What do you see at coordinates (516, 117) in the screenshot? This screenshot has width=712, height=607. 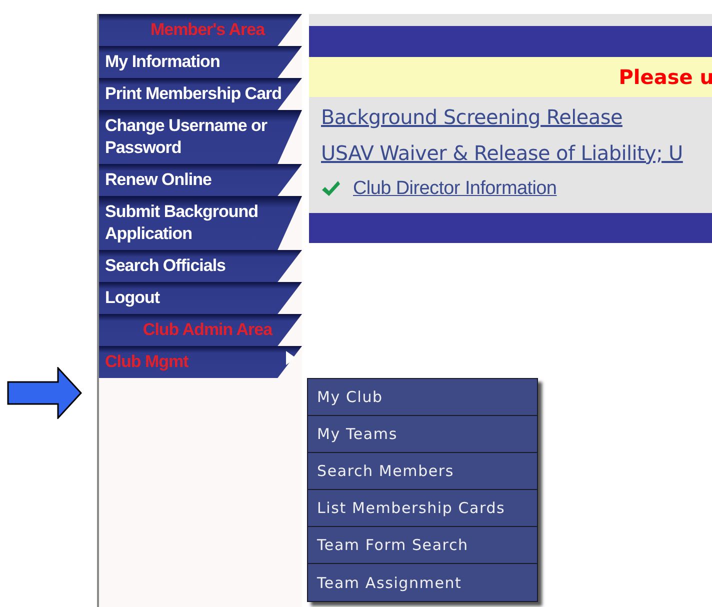 I see `document-link: Background Screening Release` at bounding box center [516, 117].